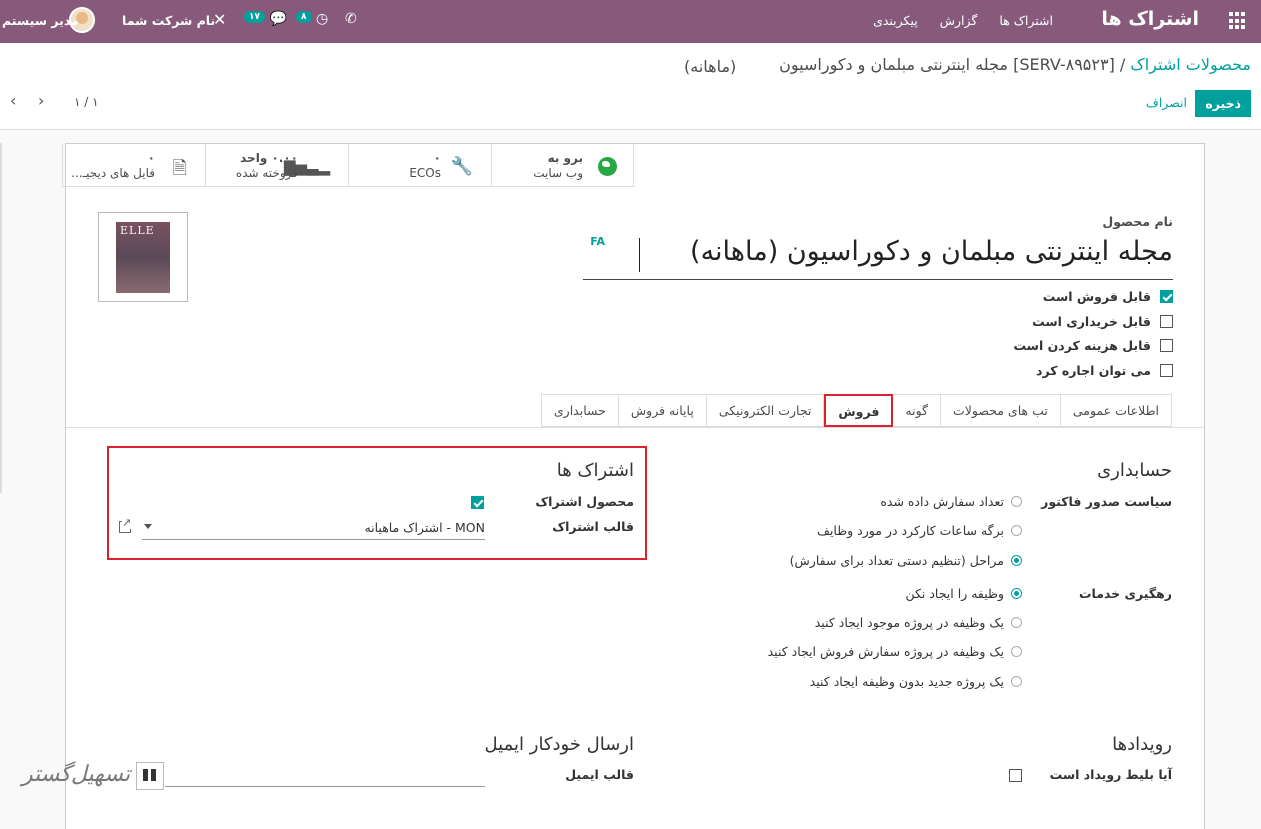  I want to click on go-to-website-button: برو به وب سایت, so click(562, 165).